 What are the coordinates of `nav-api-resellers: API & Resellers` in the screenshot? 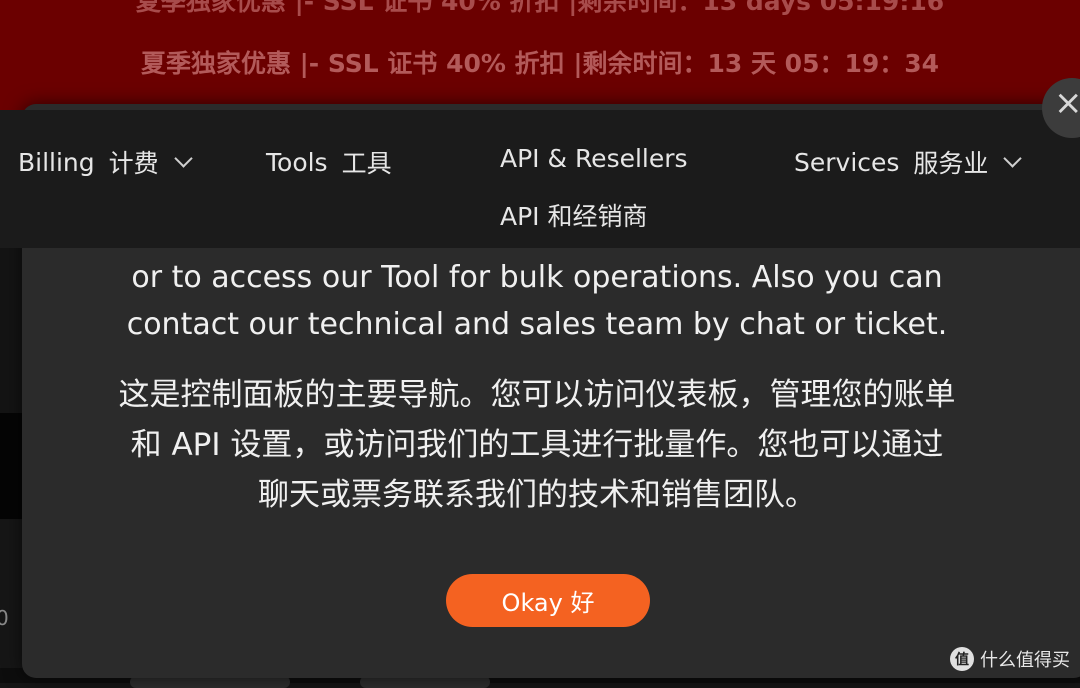 It's located at (594, 158).